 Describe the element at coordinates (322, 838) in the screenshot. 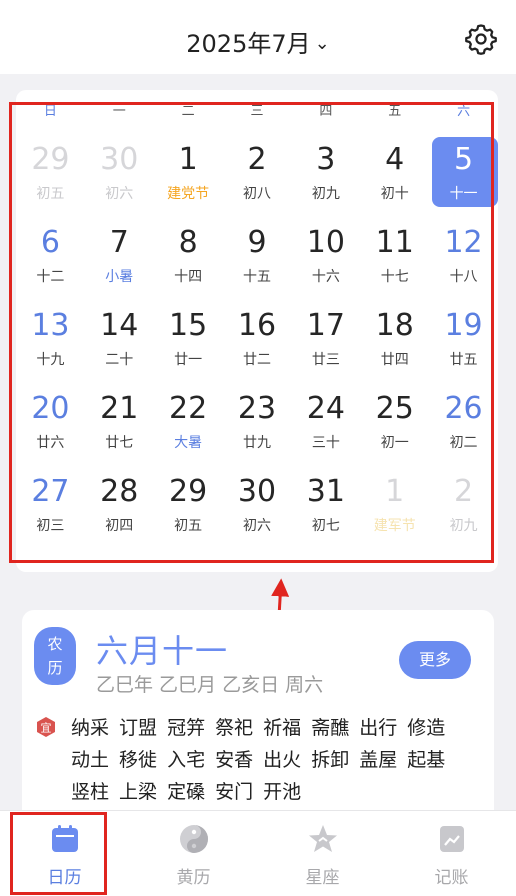

I see `star-icon` at that location.